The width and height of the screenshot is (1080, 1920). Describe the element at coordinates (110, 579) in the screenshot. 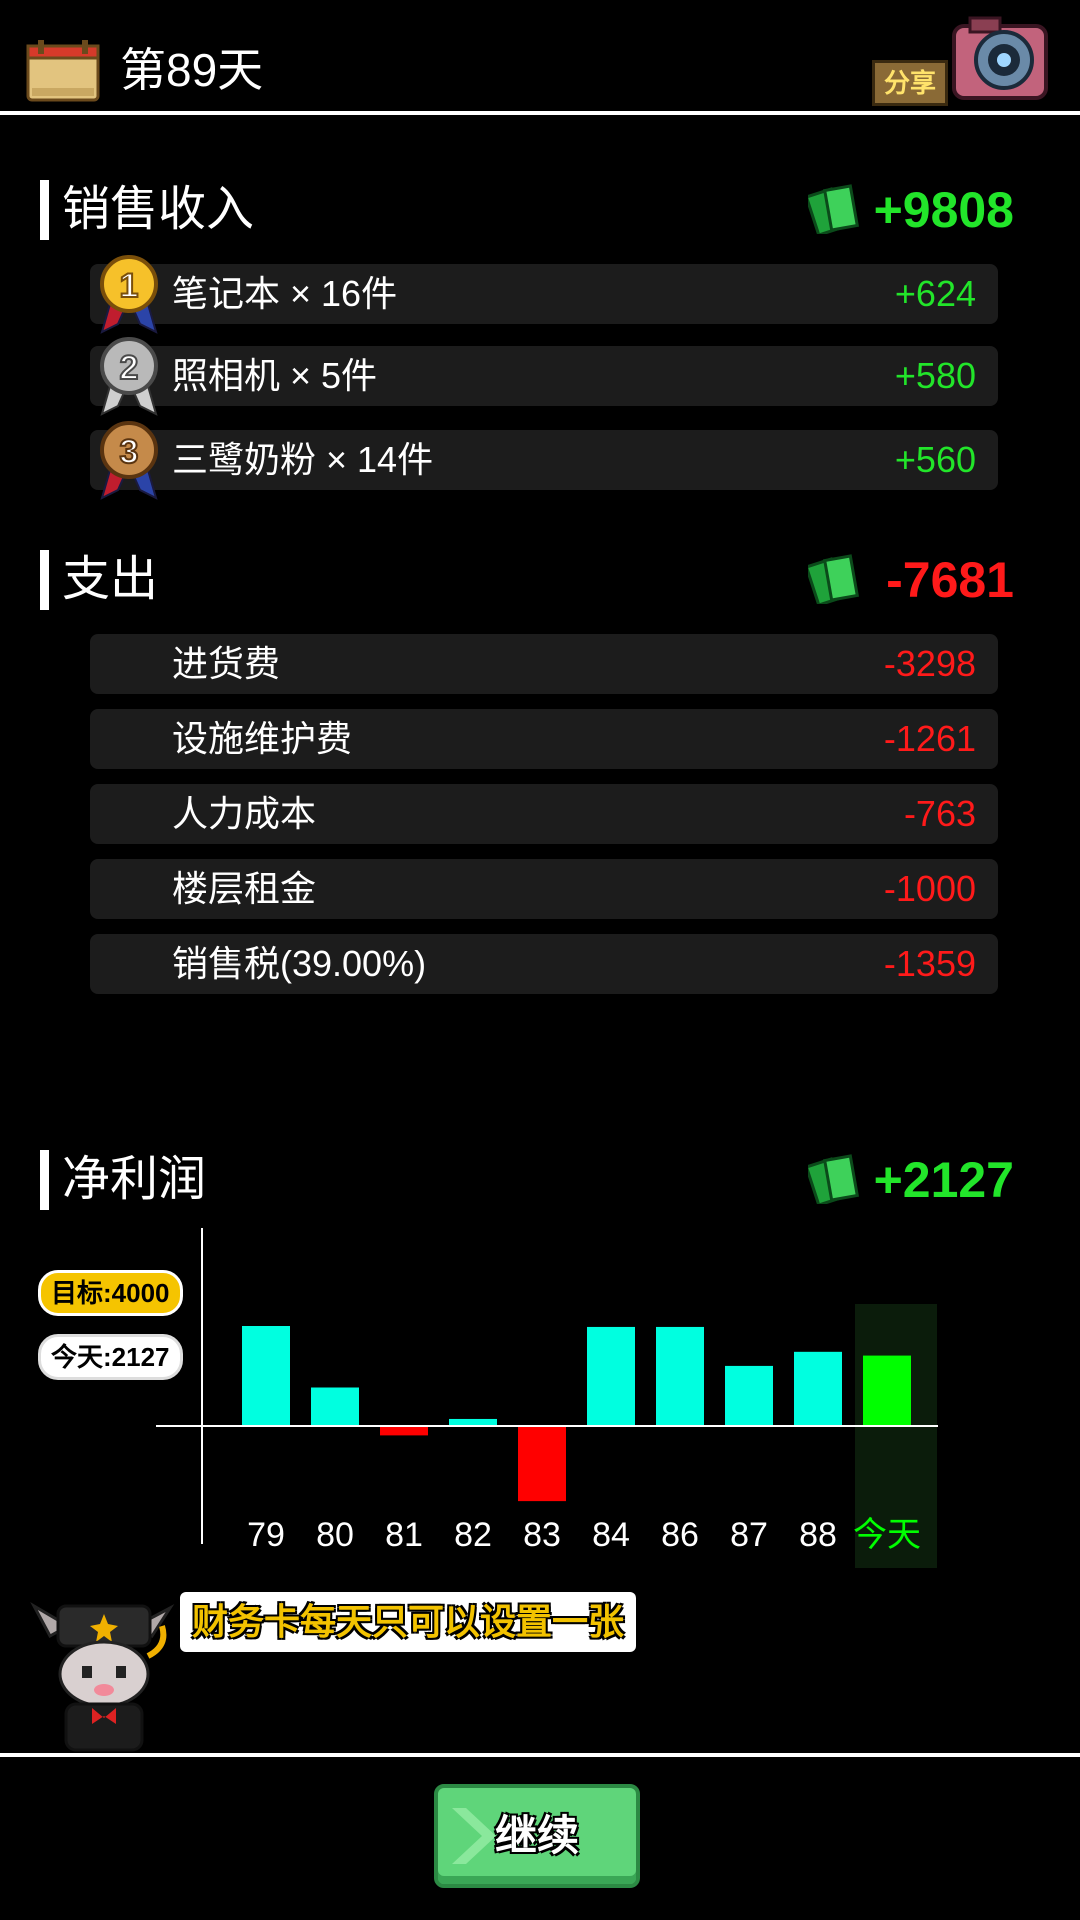

I see `expense-title: 支出` at that location.